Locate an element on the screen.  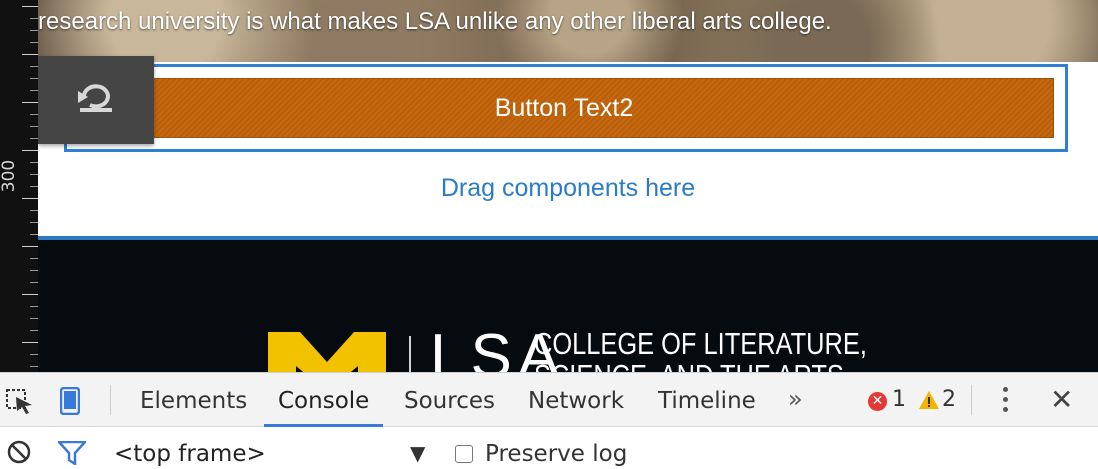
inspect-icon is located at coordinates (20, 404).